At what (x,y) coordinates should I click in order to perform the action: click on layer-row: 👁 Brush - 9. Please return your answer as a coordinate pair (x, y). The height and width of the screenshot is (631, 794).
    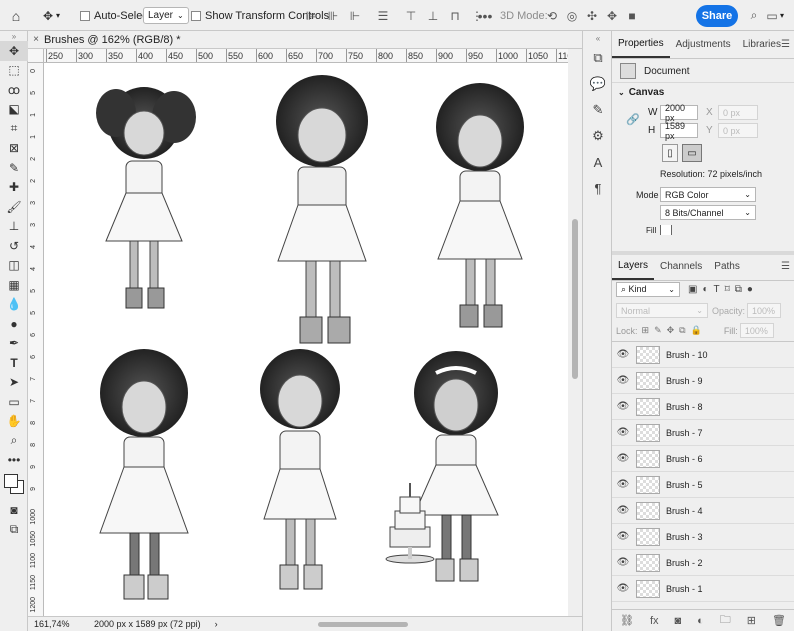
    Looking at the image, I should click on (703, 381).